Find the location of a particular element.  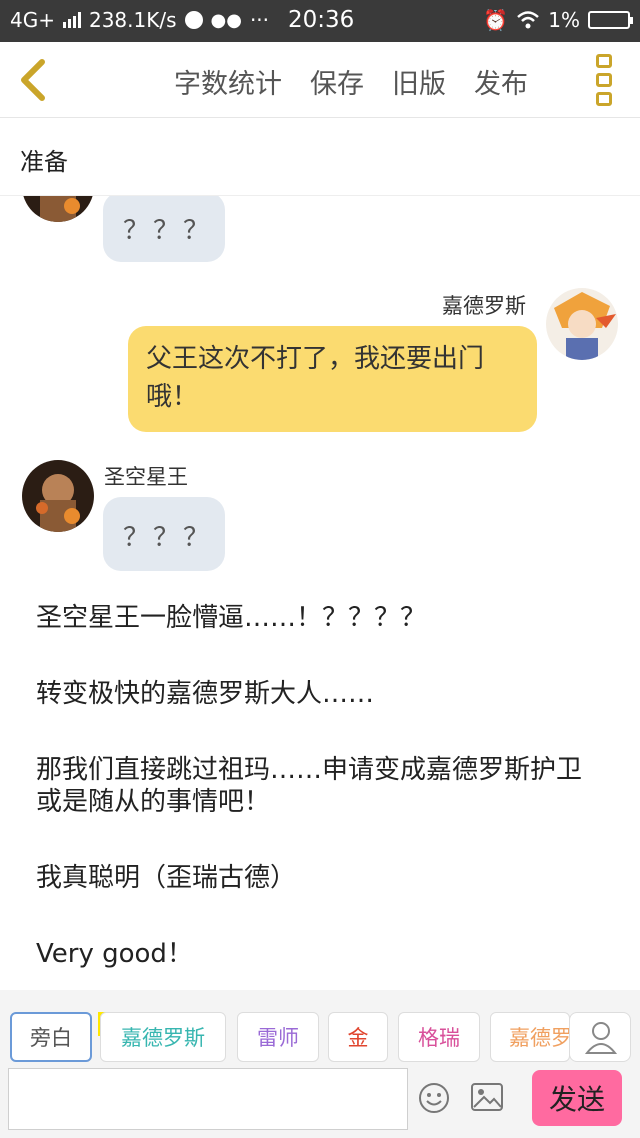

network-speed: 238.1K/s is located at coordinates (132, 20).